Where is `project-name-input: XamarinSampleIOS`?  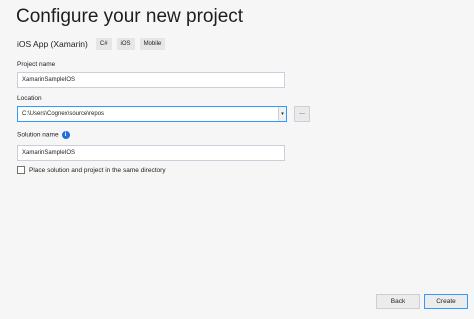
project-name-input: XamarinSampleIOS is located at coordinates (151, 80).